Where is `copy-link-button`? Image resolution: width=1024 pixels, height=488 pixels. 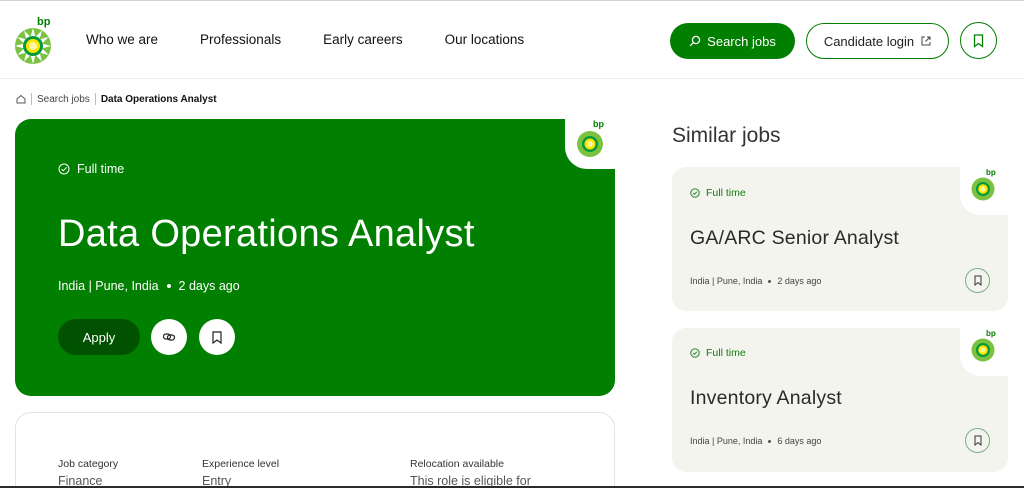 copy-link-button is located at coordinates (169, 337).